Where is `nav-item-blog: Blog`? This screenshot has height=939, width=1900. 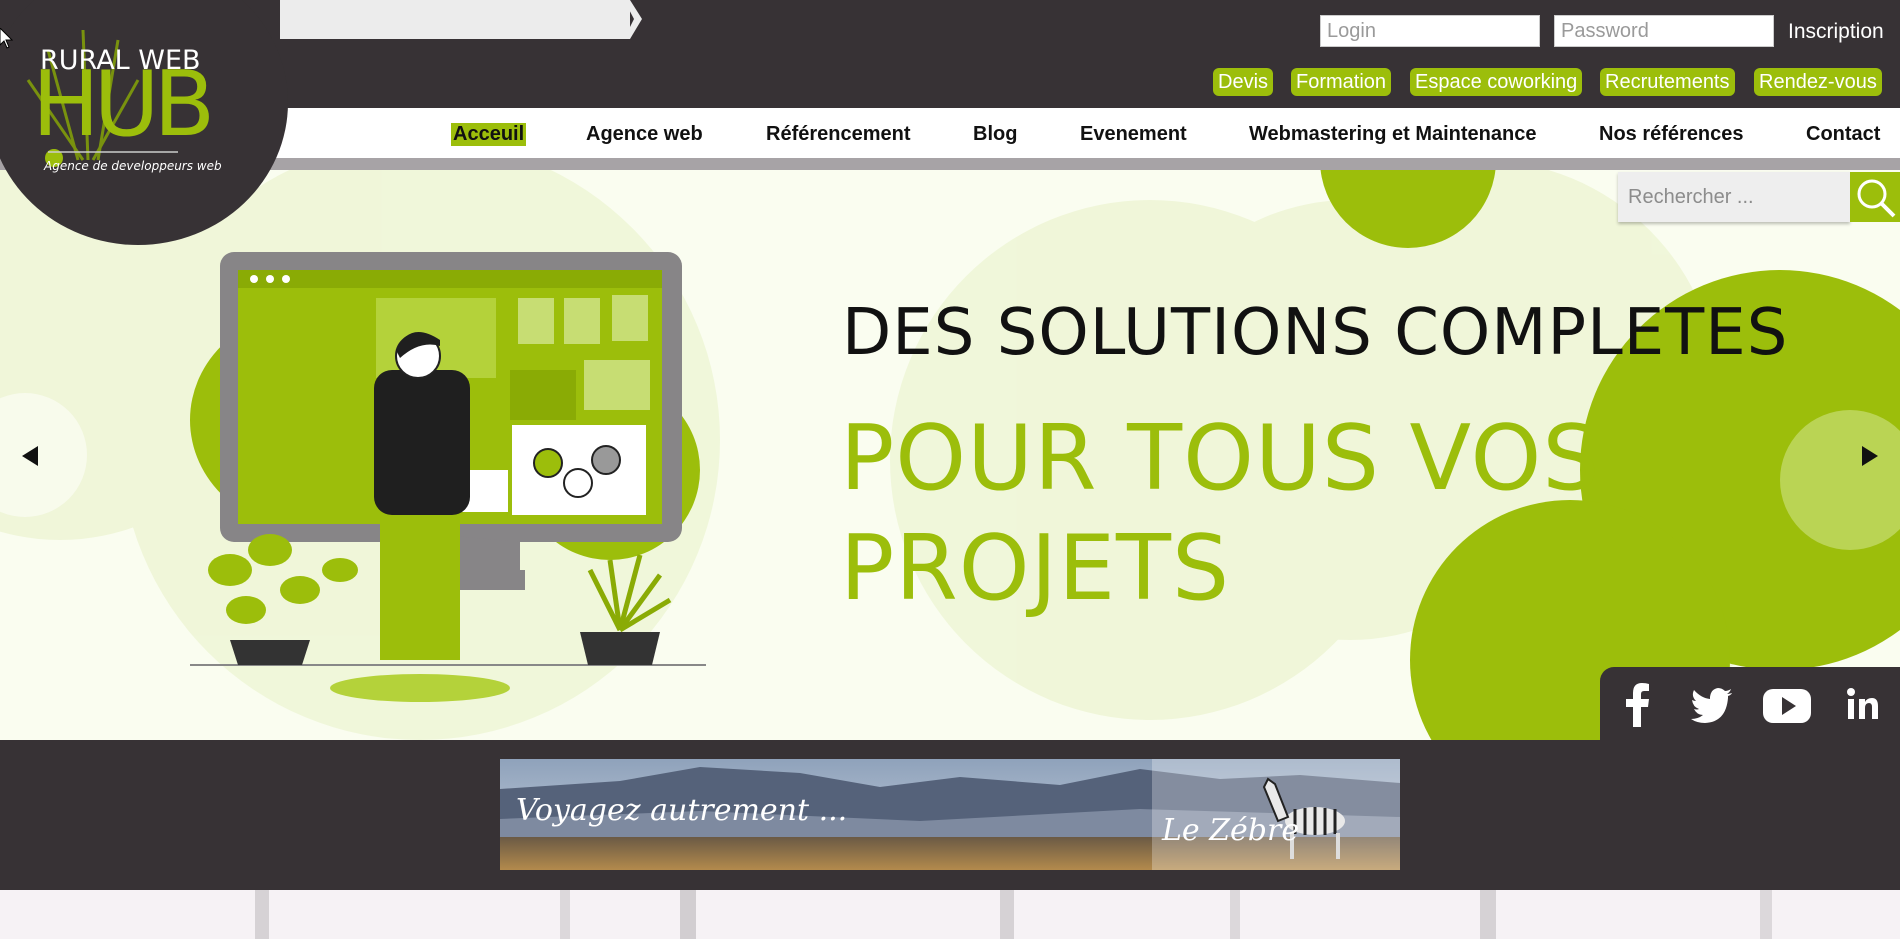
nav-item-blog: Blog is located at coordinates (995, 134).